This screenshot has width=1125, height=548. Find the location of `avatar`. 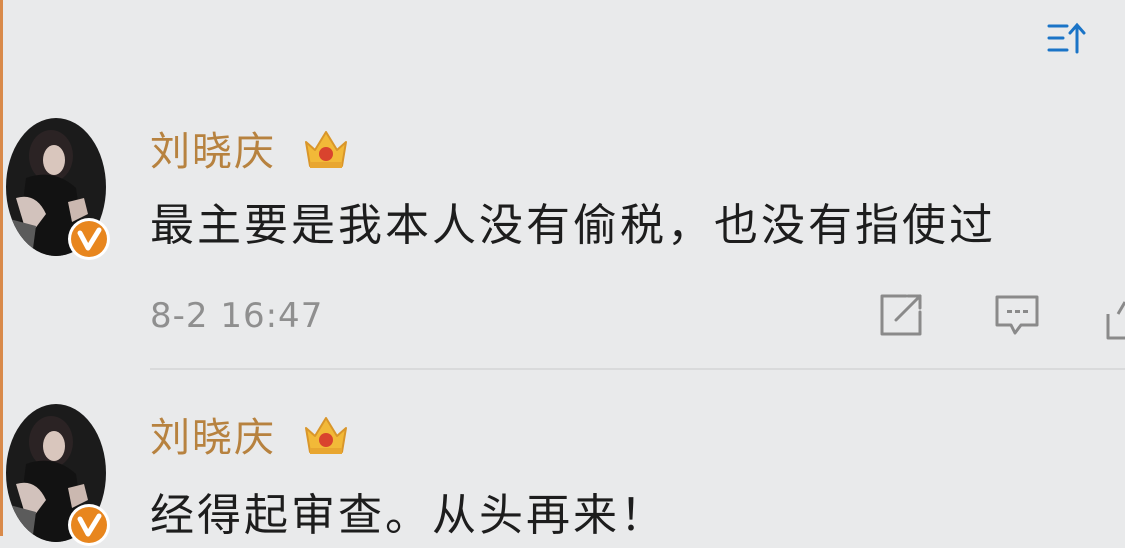

avatar is located at coordinates (58, 475).